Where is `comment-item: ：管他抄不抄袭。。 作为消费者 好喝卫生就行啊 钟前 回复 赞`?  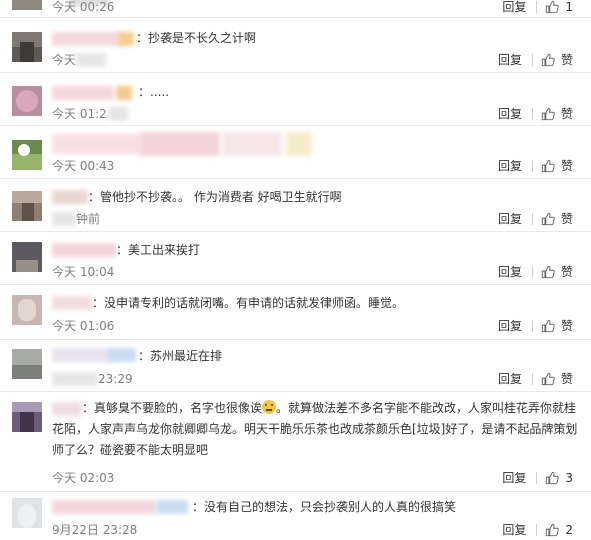 comment-item: ：管他抄不抄袭。。 作为消费者 好喝卫生就行啊 钟前 回复 赞 is located at coordinates (295, 205).